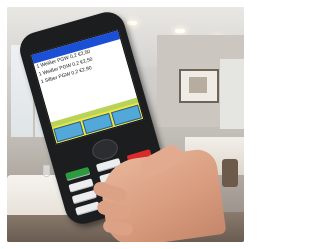 The height and width of the screenshot is (249, 320). I want to click on chair, so click(230, 173).